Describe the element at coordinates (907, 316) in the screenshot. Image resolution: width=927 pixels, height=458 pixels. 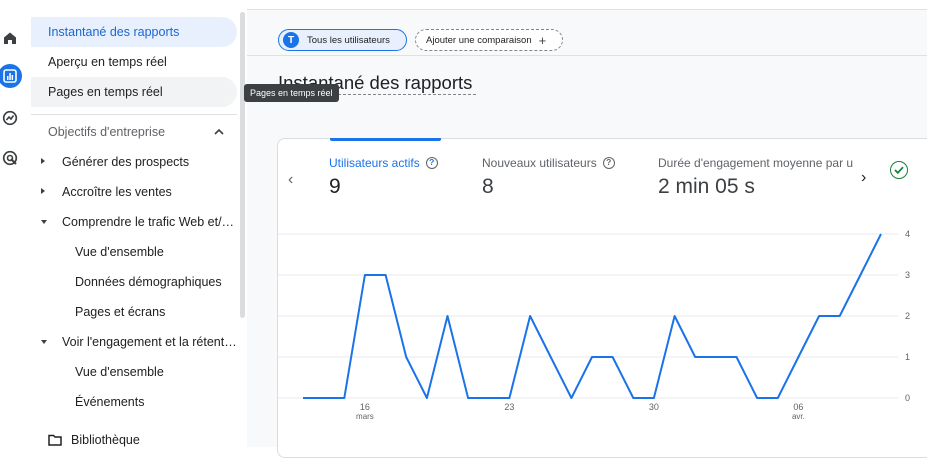
I see `y-tick-label: 2` at that location.